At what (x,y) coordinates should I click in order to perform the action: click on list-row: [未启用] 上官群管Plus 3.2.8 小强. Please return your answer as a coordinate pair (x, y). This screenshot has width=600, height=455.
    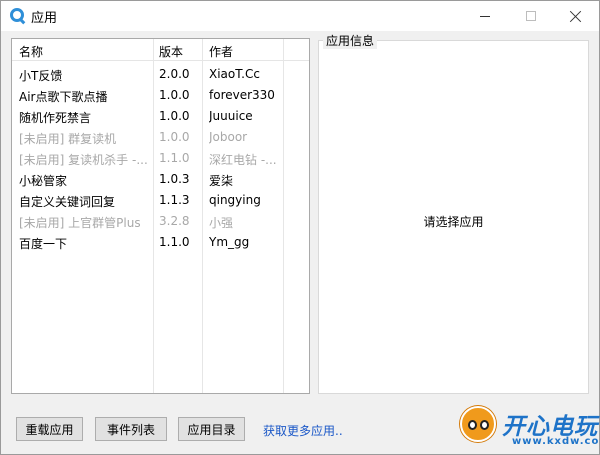
    Looking at the image, I should click on (160, 221).